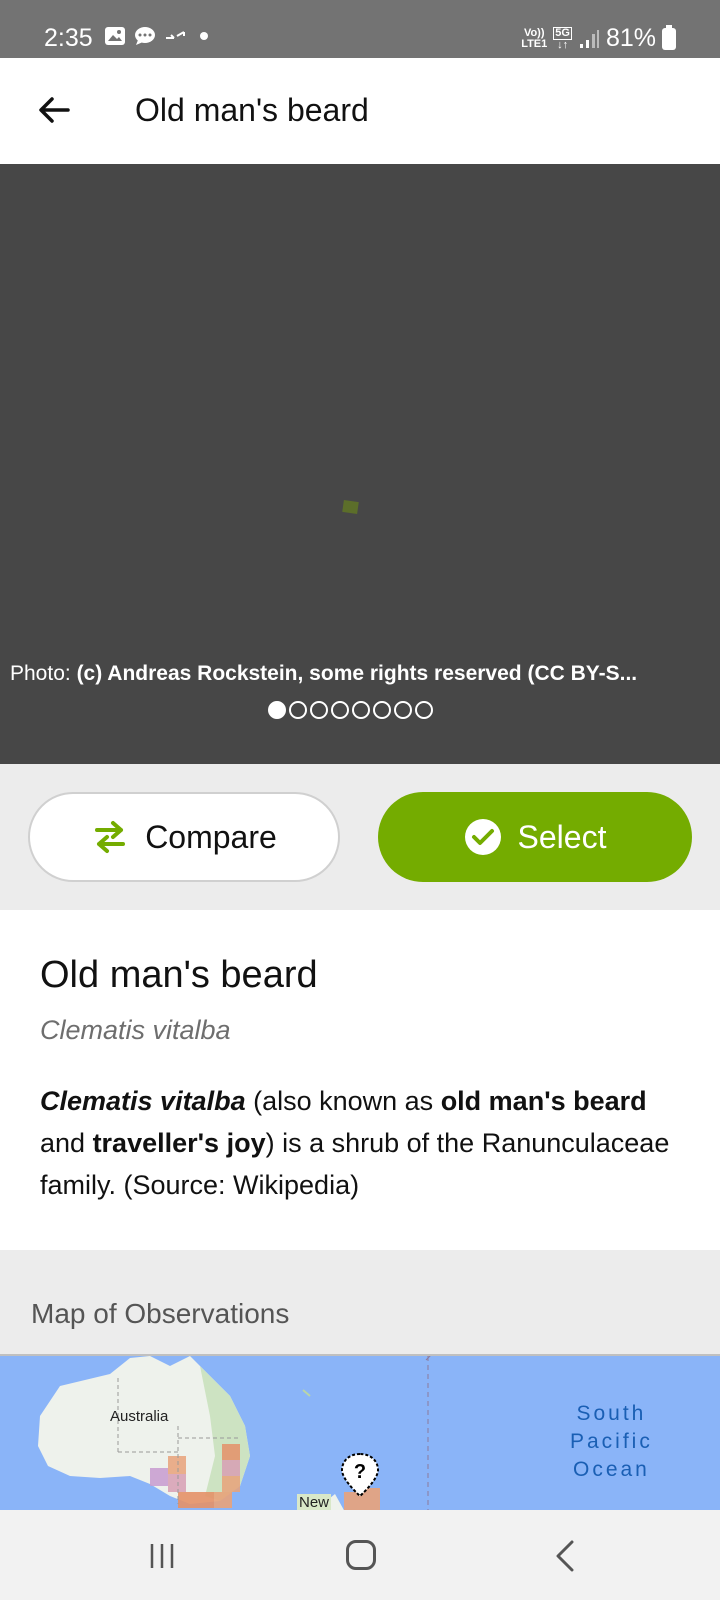  Describe the element at coordinates (156, 36) in the screenshot. I see `notification-icons` at that location.